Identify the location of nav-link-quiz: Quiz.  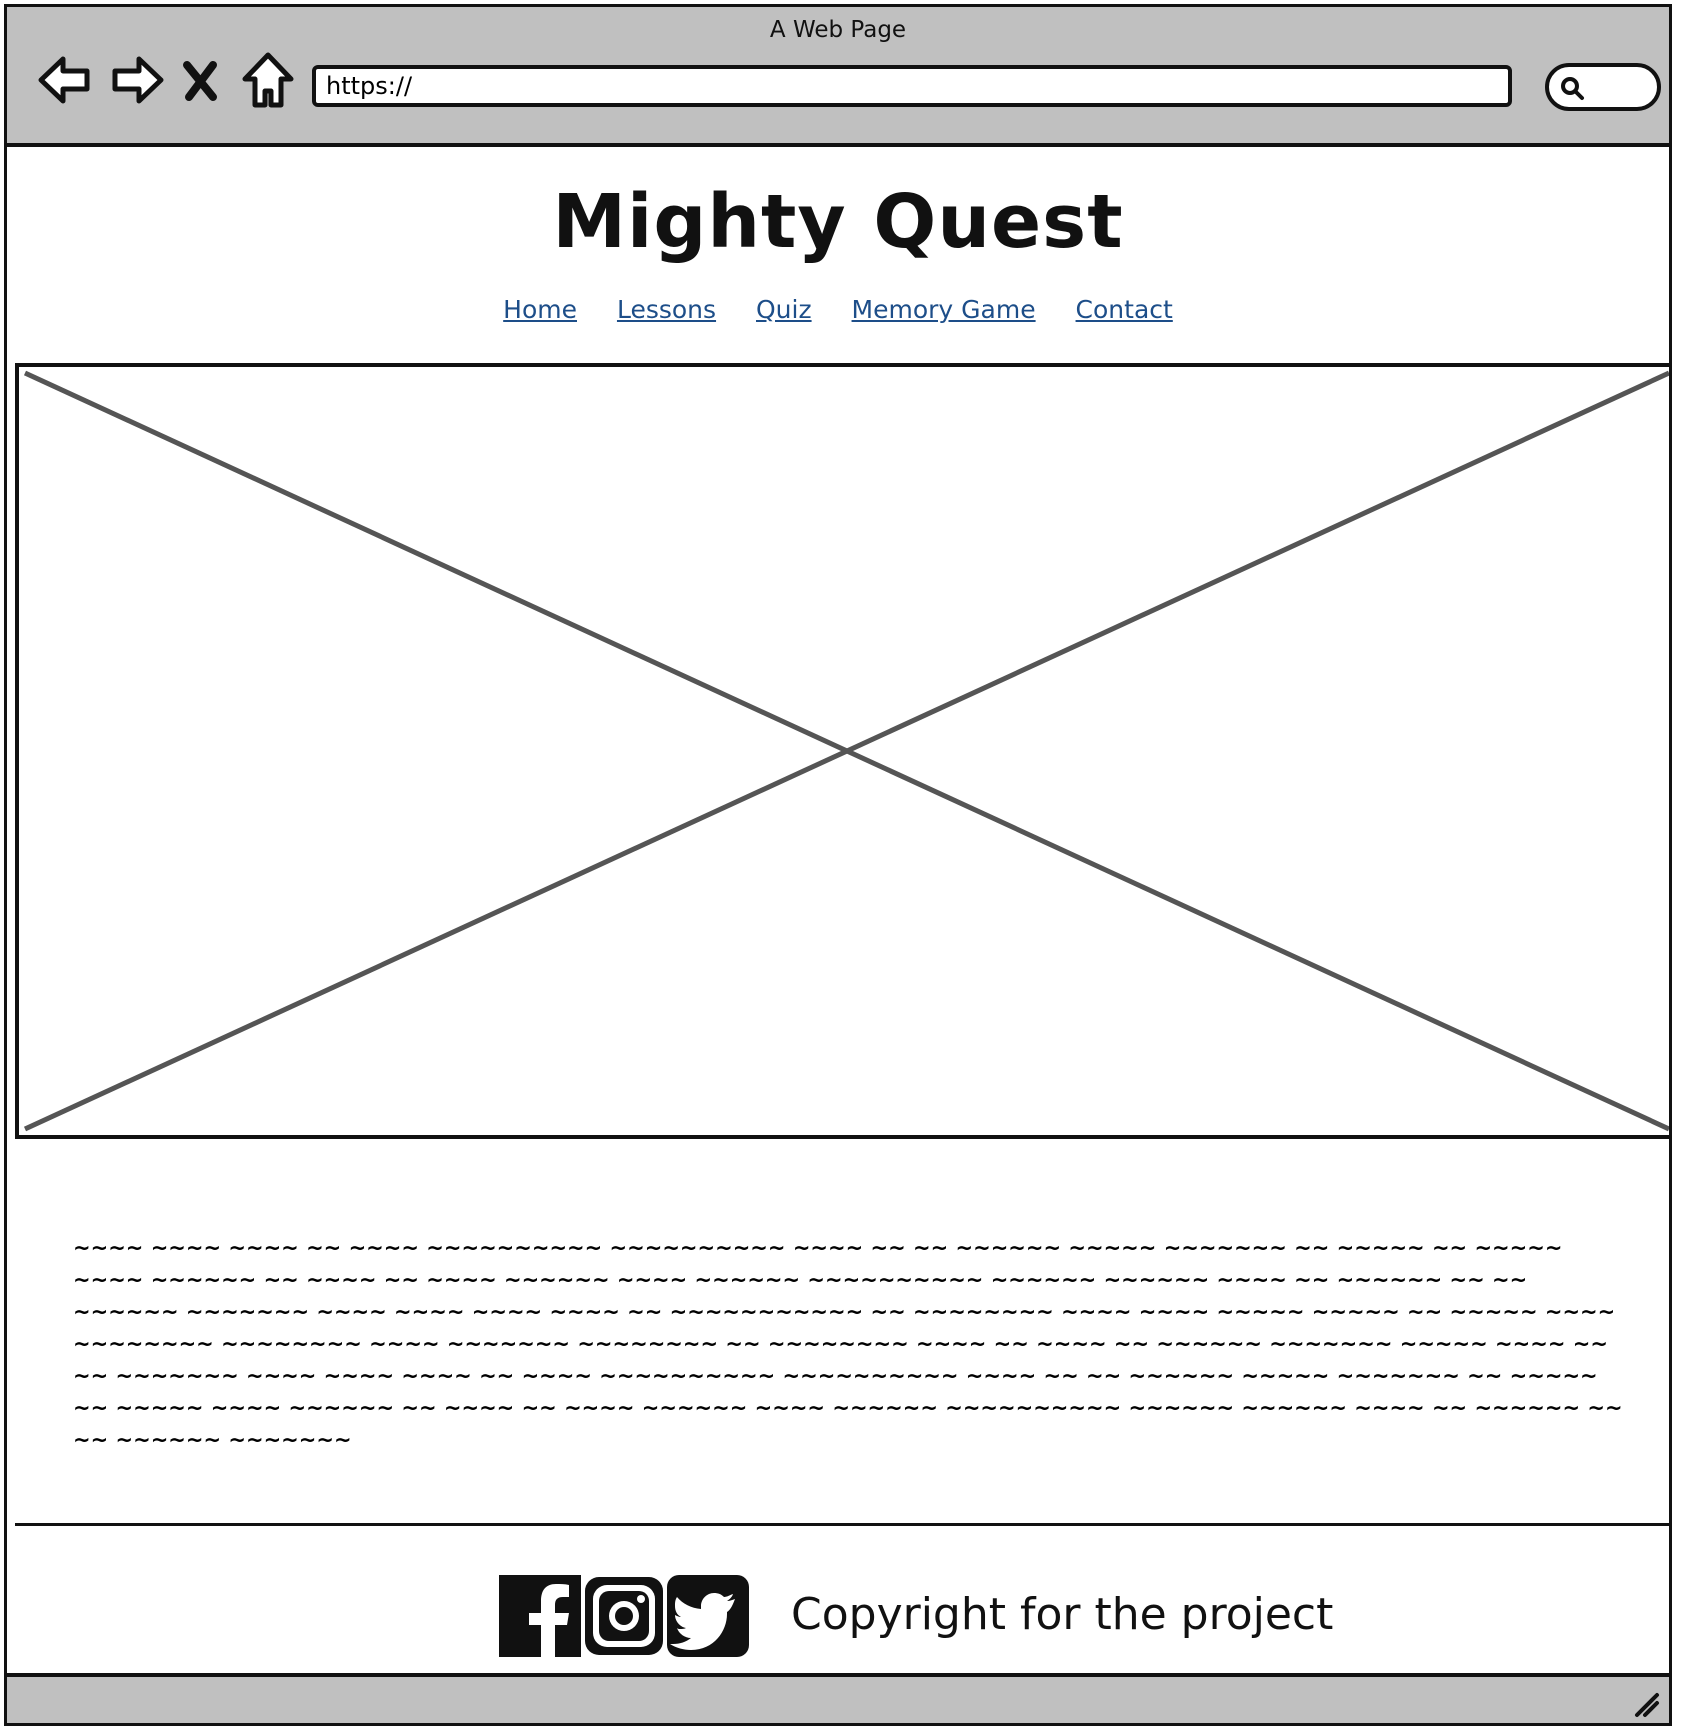
(784, 309).